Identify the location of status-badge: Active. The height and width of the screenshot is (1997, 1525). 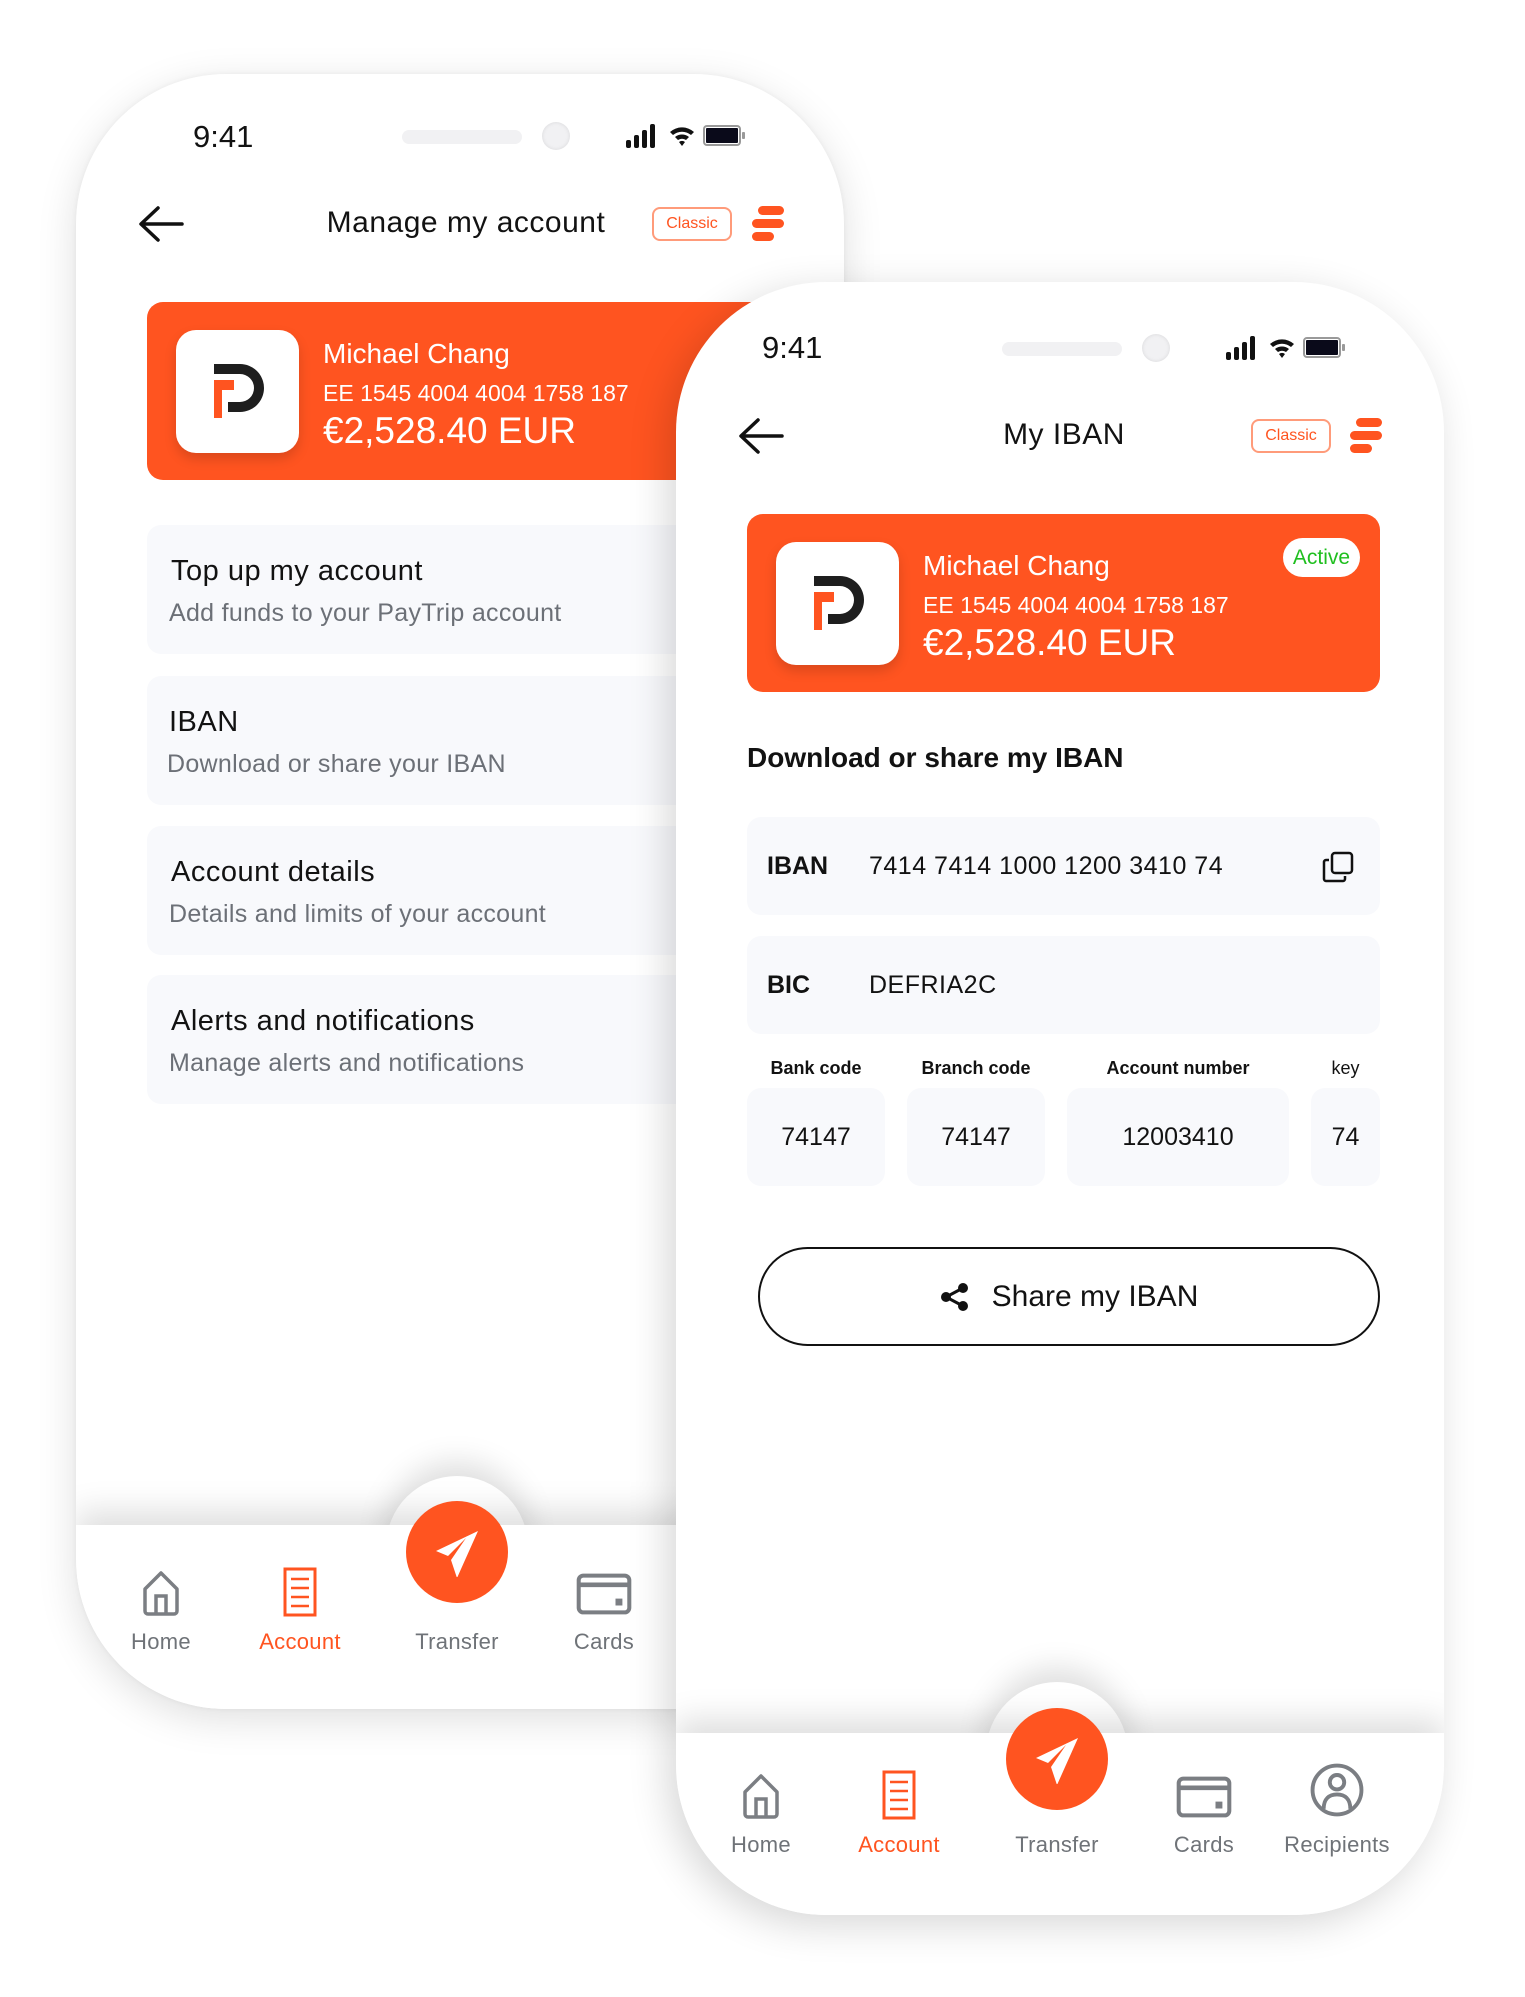
(1321, 557).